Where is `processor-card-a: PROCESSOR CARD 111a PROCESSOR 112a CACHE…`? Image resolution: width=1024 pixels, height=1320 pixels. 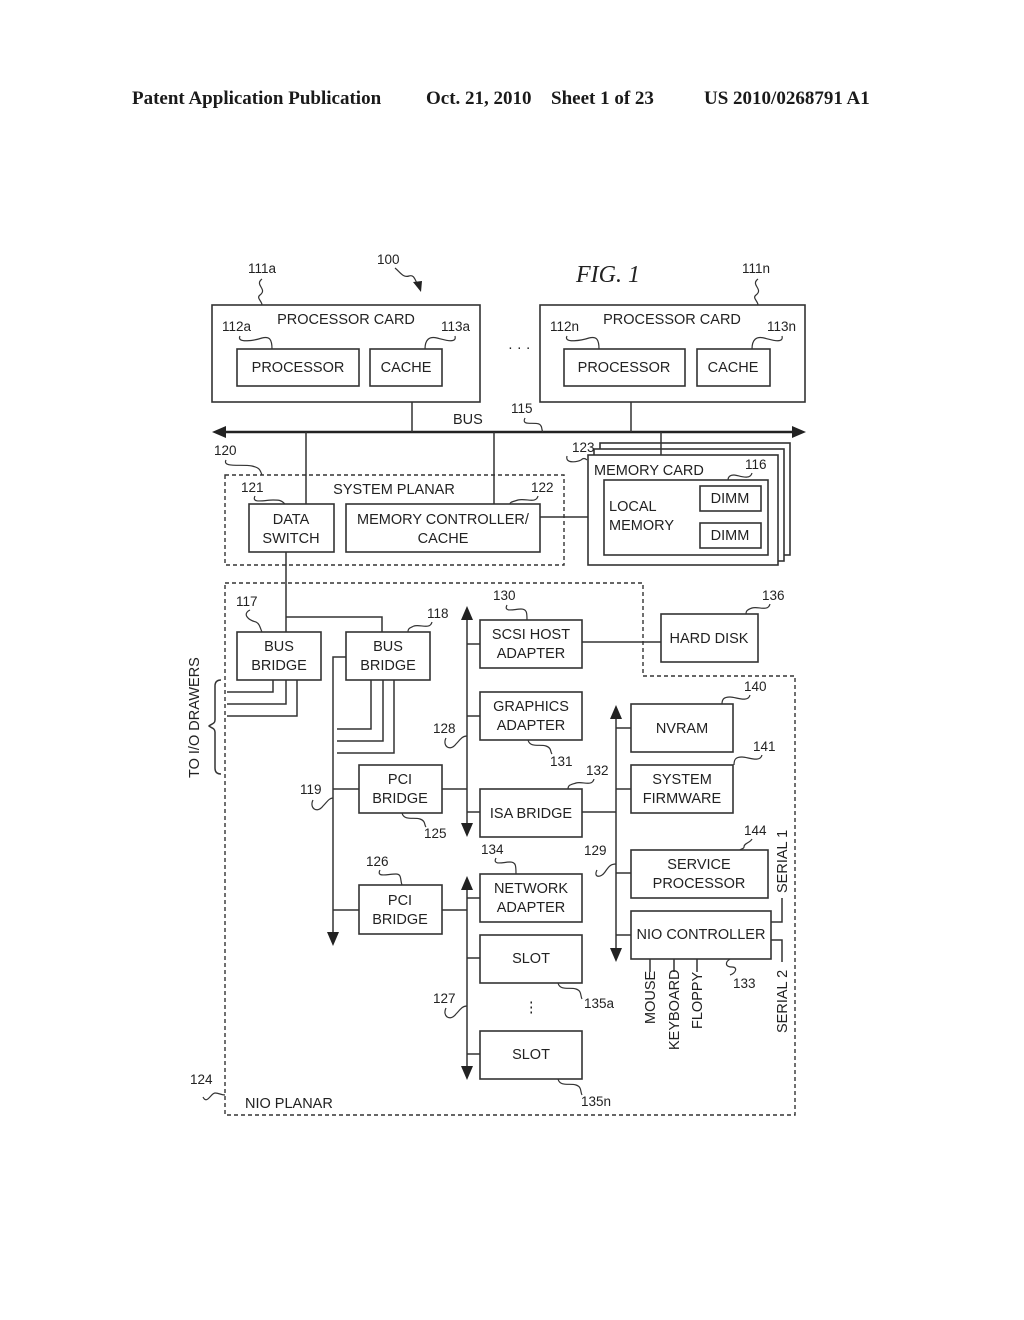 processor-card-a: PROCESSOR CARD 111a PROCESSOR 112a CACHE… is located at coordinates (346, 332).